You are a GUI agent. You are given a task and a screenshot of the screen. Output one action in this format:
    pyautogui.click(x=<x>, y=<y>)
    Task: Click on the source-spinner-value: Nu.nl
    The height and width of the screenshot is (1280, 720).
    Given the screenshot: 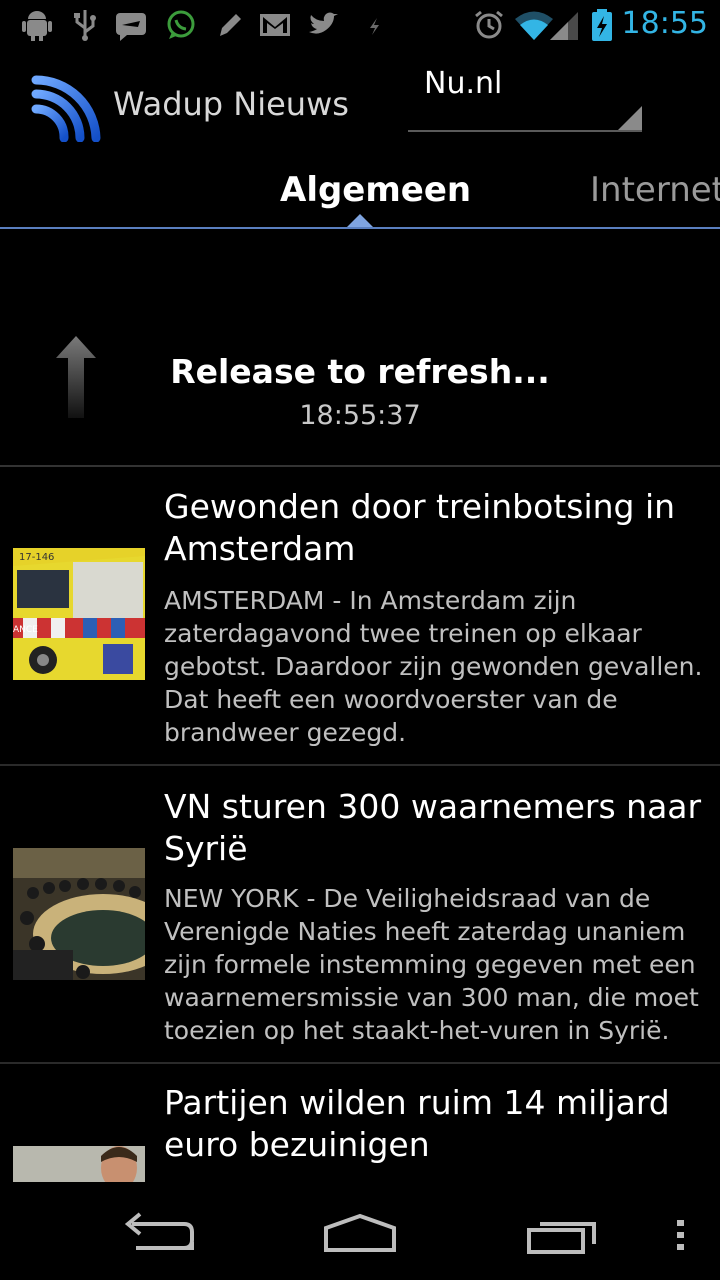 What is the action you would take?
    pyautogui.click(x=463, y=83)
    